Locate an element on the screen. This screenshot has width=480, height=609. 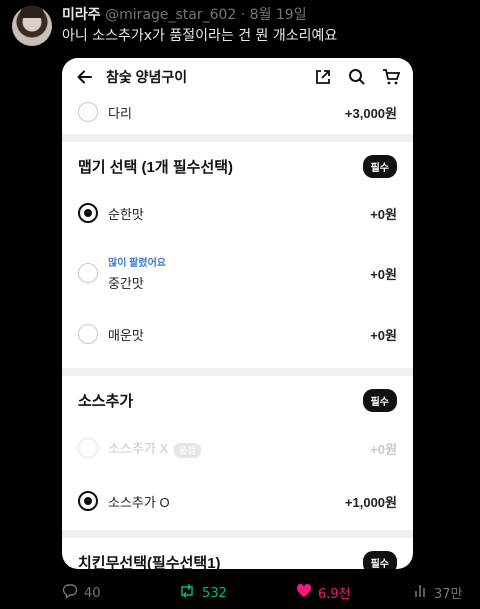
option-row-leg: 다리 +3,000원 is located at coordinates (237, 112).